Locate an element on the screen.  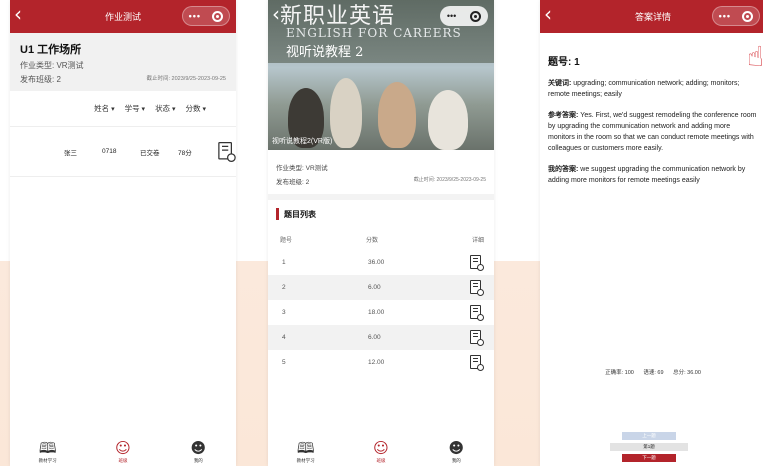
question-score: 12.00 is located at coordinates (376, 362).